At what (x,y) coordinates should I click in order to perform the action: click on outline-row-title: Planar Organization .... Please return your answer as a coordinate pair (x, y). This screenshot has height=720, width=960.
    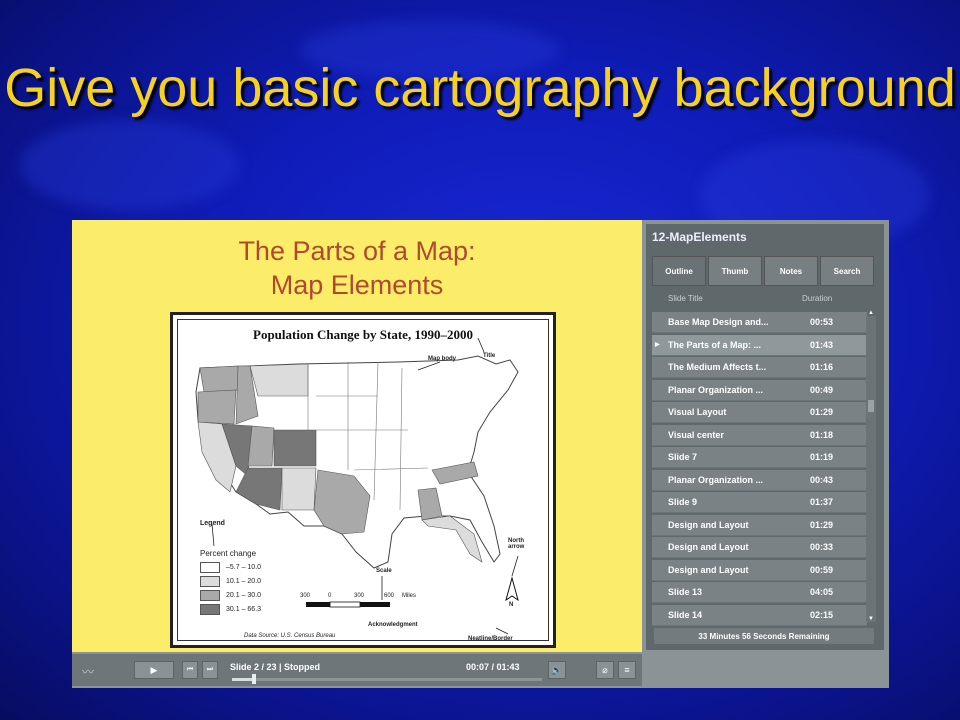
    Looking at the image, I should click on (716, 479).